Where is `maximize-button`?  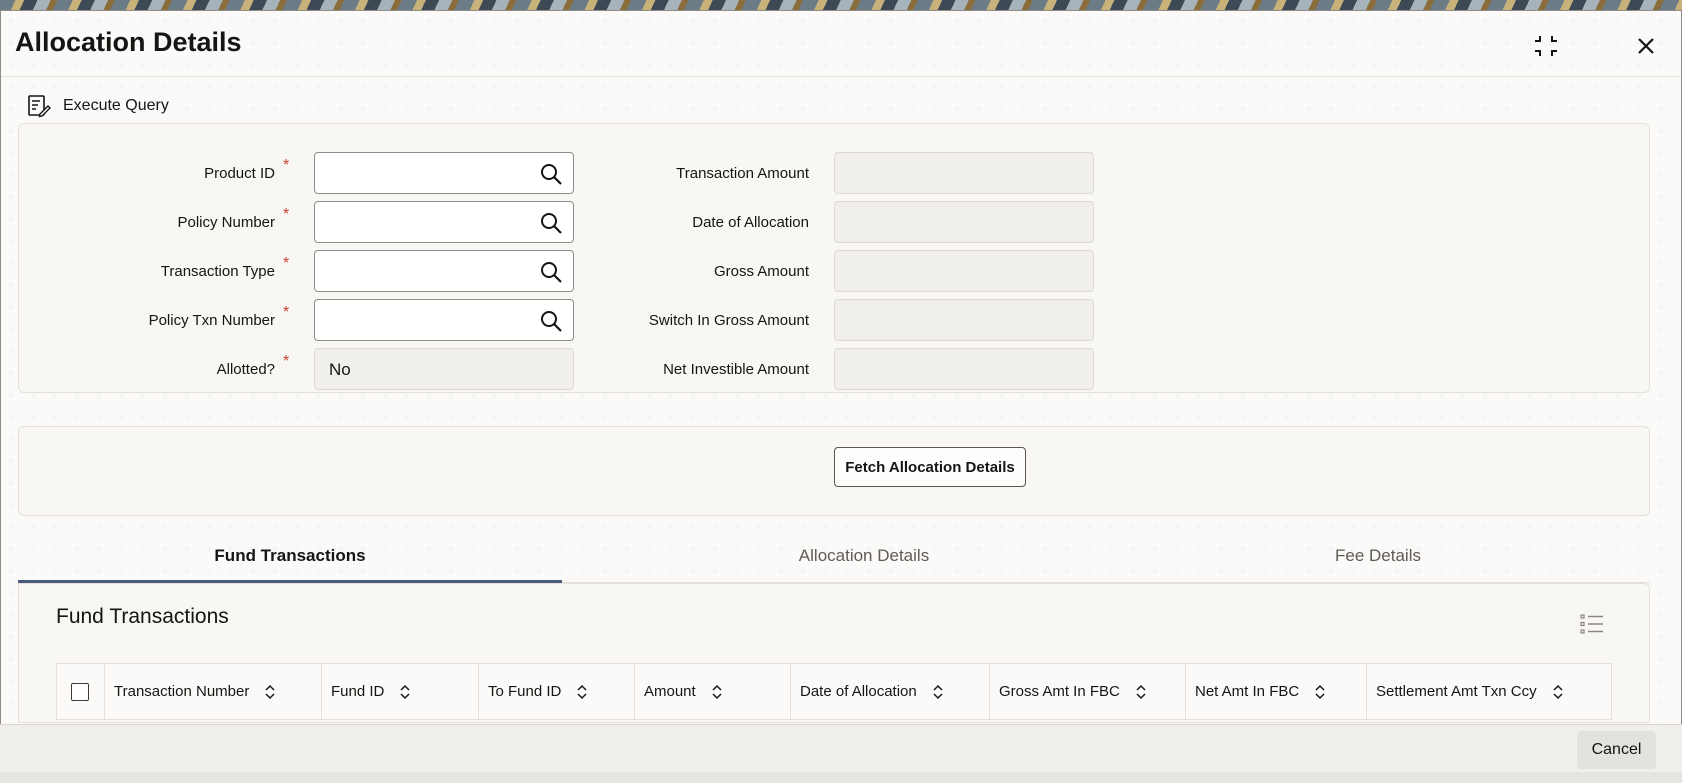
maximize-button is located at coordinates (1546, 46).